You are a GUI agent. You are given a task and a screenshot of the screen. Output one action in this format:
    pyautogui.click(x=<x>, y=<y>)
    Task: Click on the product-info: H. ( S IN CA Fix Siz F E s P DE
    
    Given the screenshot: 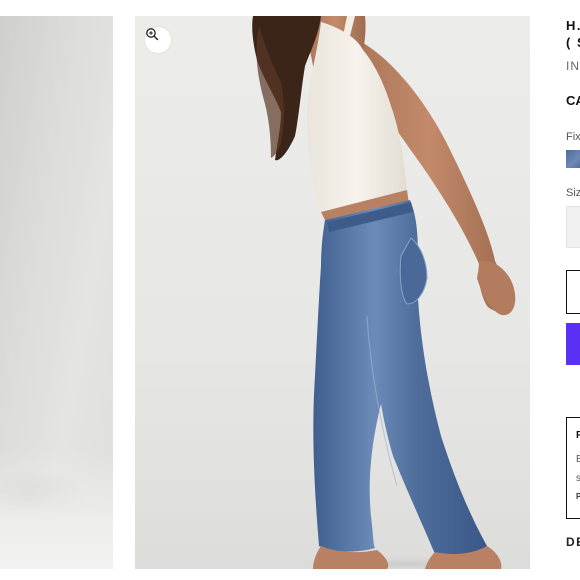 What is the action you would take?
    pyautogui.click(x=573, y=290)
    